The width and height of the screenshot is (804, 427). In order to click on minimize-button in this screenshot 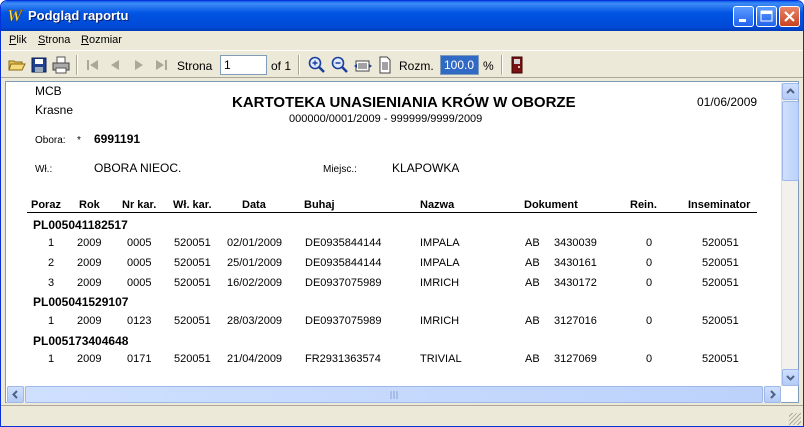, I will do `click(743, 16)`.